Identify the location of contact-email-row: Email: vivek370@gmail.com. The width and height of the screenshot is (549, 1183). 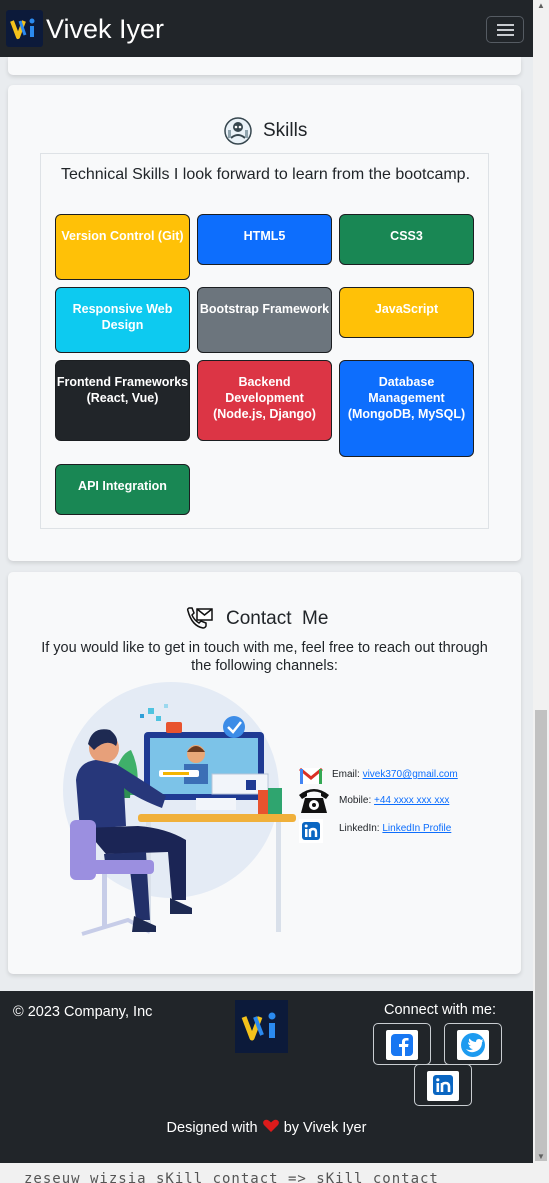
(395, 775).